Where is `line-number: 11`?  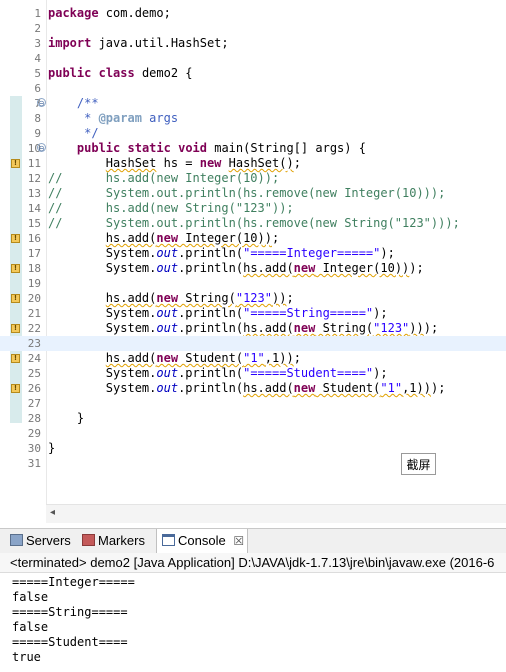 line-number: 11 is located at coordinates (34, 163).